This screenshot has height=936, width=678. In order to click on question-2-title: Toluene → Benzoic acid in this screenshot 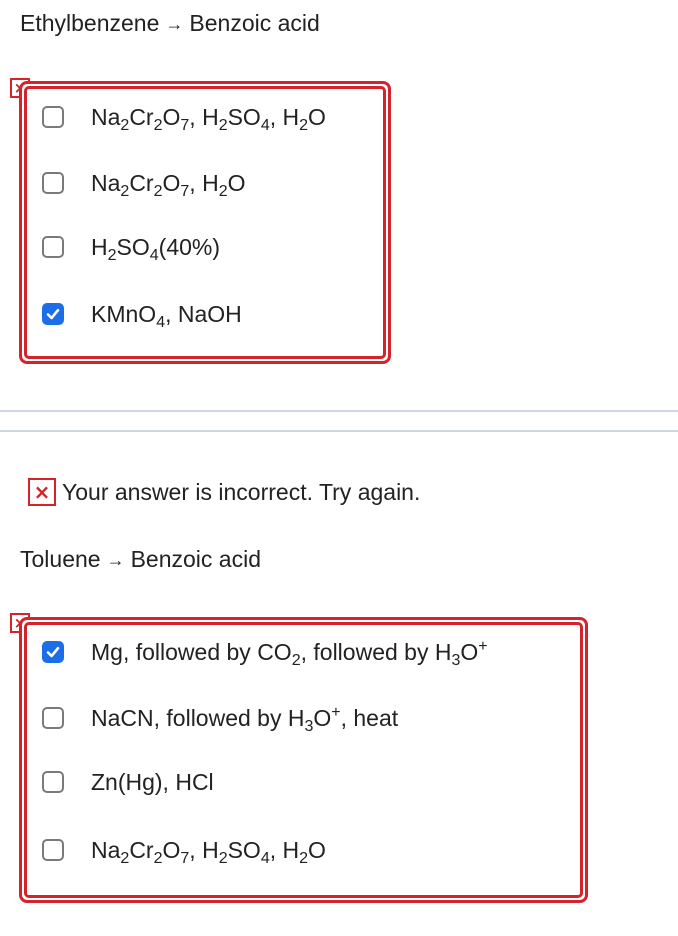, I will do `click(140, 559)`.